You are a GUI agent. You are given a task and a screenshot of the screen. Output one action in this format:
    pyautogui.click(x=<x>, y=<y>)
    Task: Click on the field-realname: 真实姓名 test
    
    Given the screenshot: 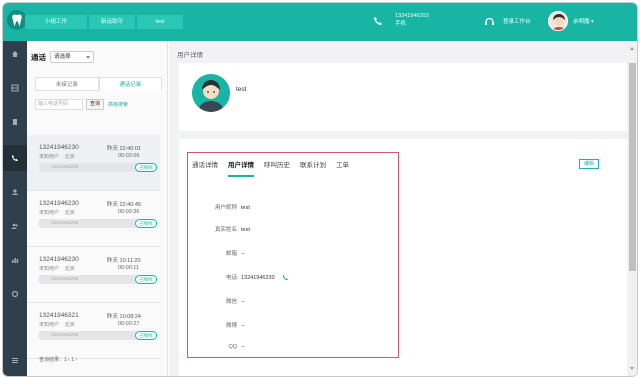 What is the action you would take?
    pyautogui.click(x=232, y=230)
    